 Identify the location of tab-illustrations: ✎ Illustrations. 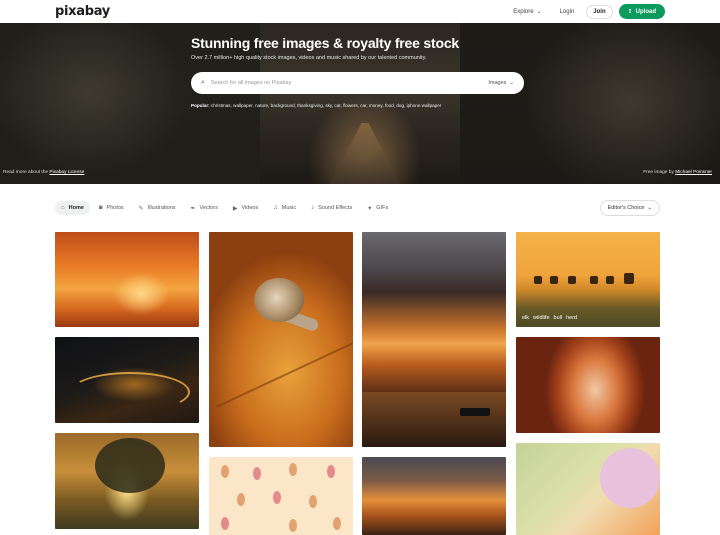
(157, 208).